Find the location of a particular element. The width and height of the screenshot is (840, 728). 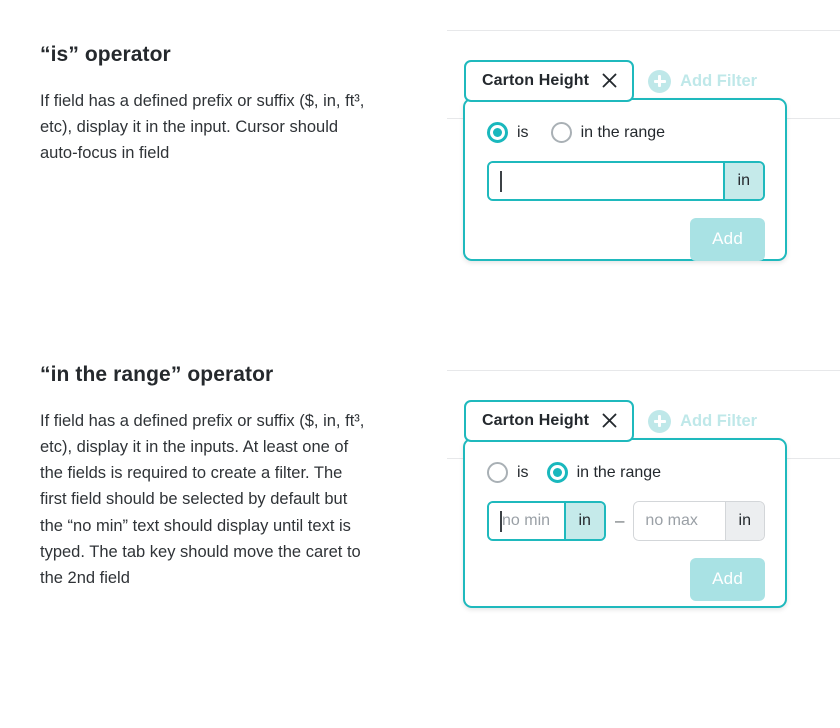

min-input-placeholder: no min is located at coordinates (526, 520).